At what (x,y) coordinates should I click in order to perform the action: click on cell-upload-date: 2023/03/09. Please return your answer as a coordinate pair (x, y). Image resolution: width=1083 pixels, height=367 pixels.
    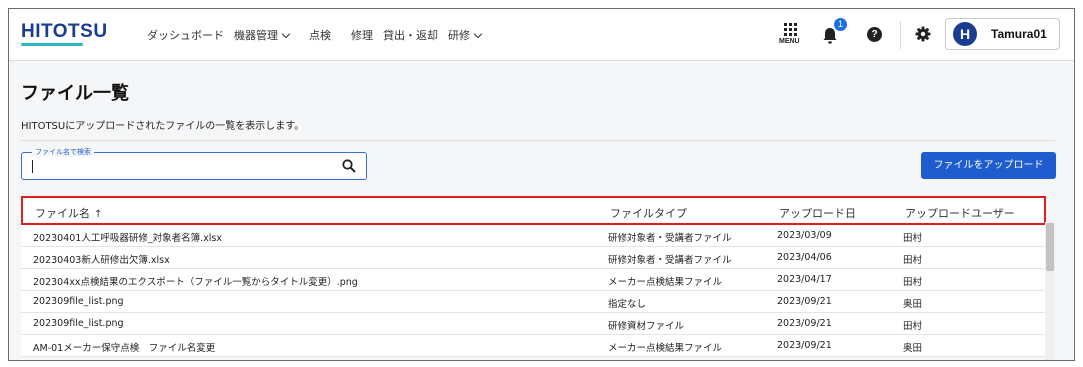
    Looking at the image, I should click on (804, 235).